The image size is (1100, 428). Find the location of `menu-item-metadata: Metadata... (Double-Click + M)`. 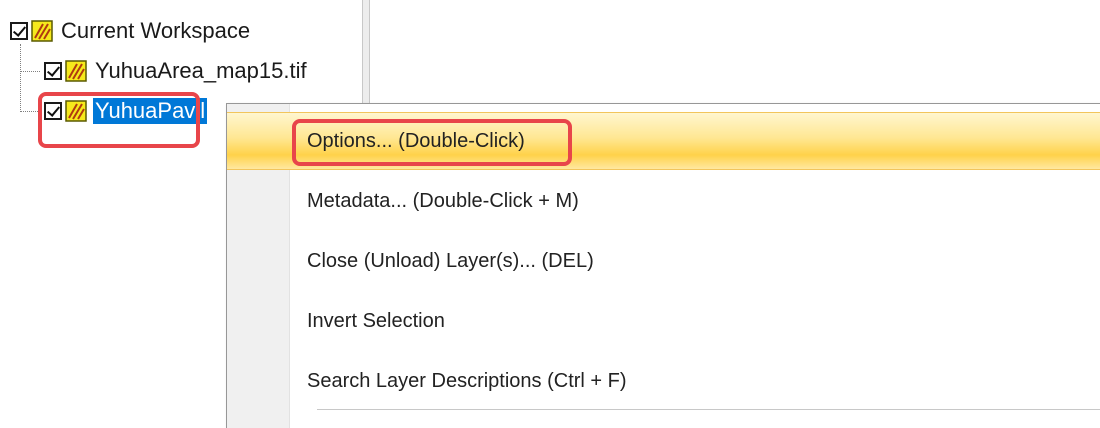

menu-item-metadata: Metadata... (Double-Click + M) is located at coordinates (663, 201).